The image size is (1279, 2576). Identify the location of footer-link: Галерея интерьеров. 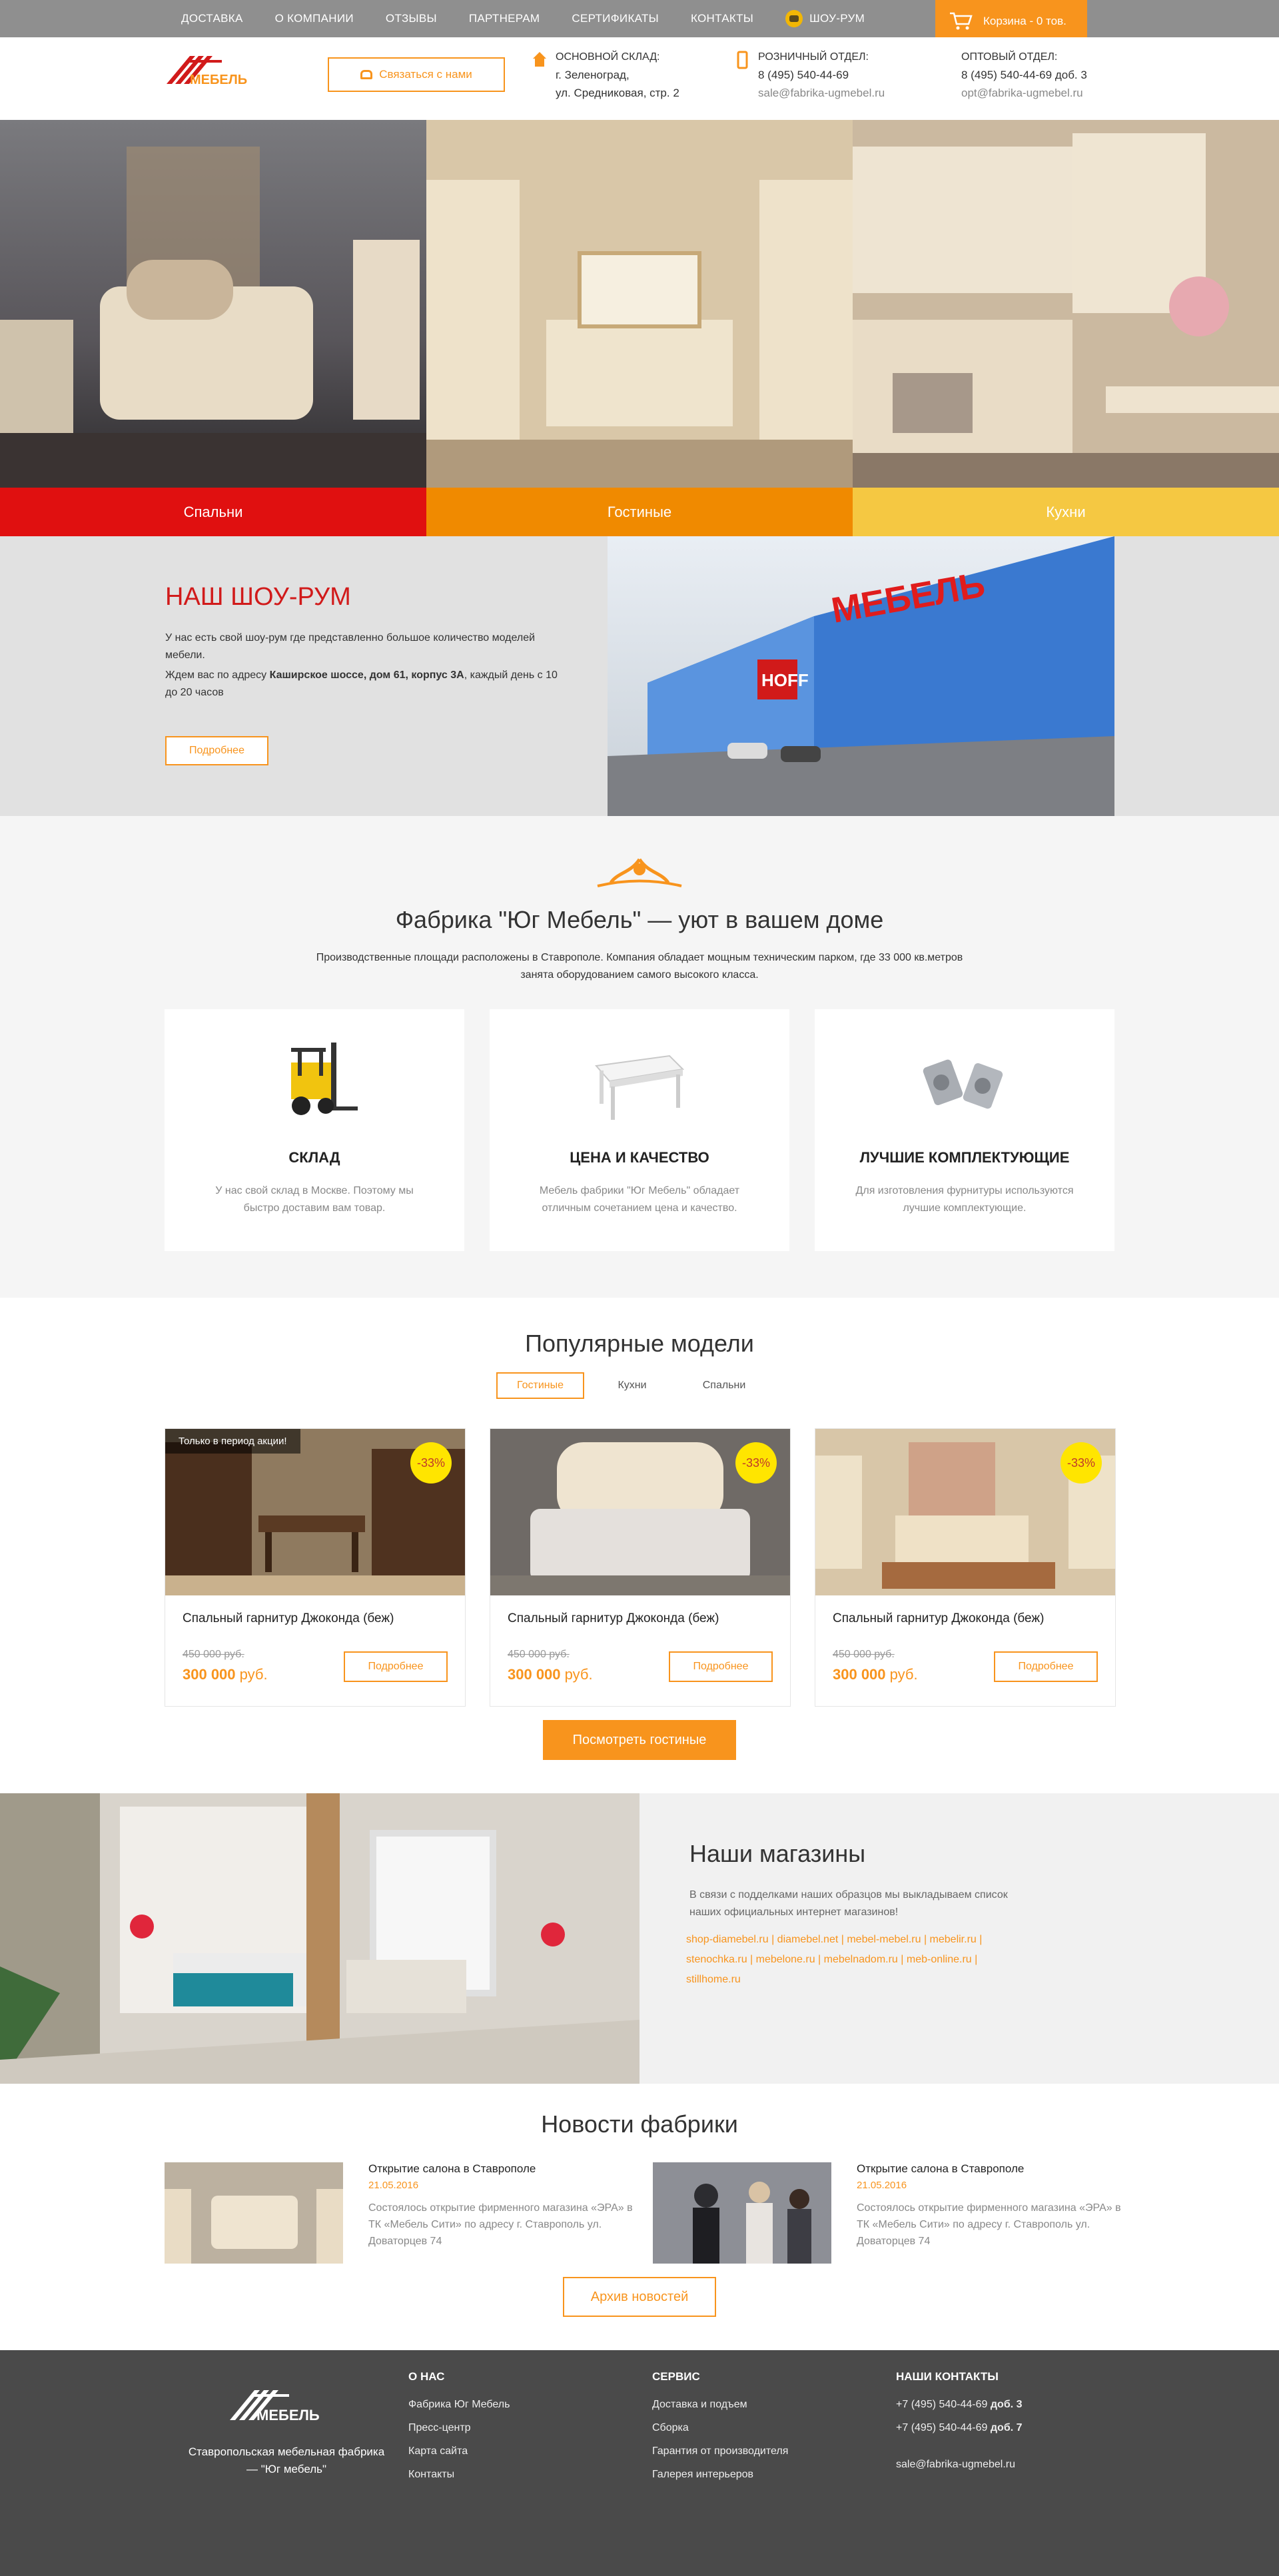
(720, 2475).